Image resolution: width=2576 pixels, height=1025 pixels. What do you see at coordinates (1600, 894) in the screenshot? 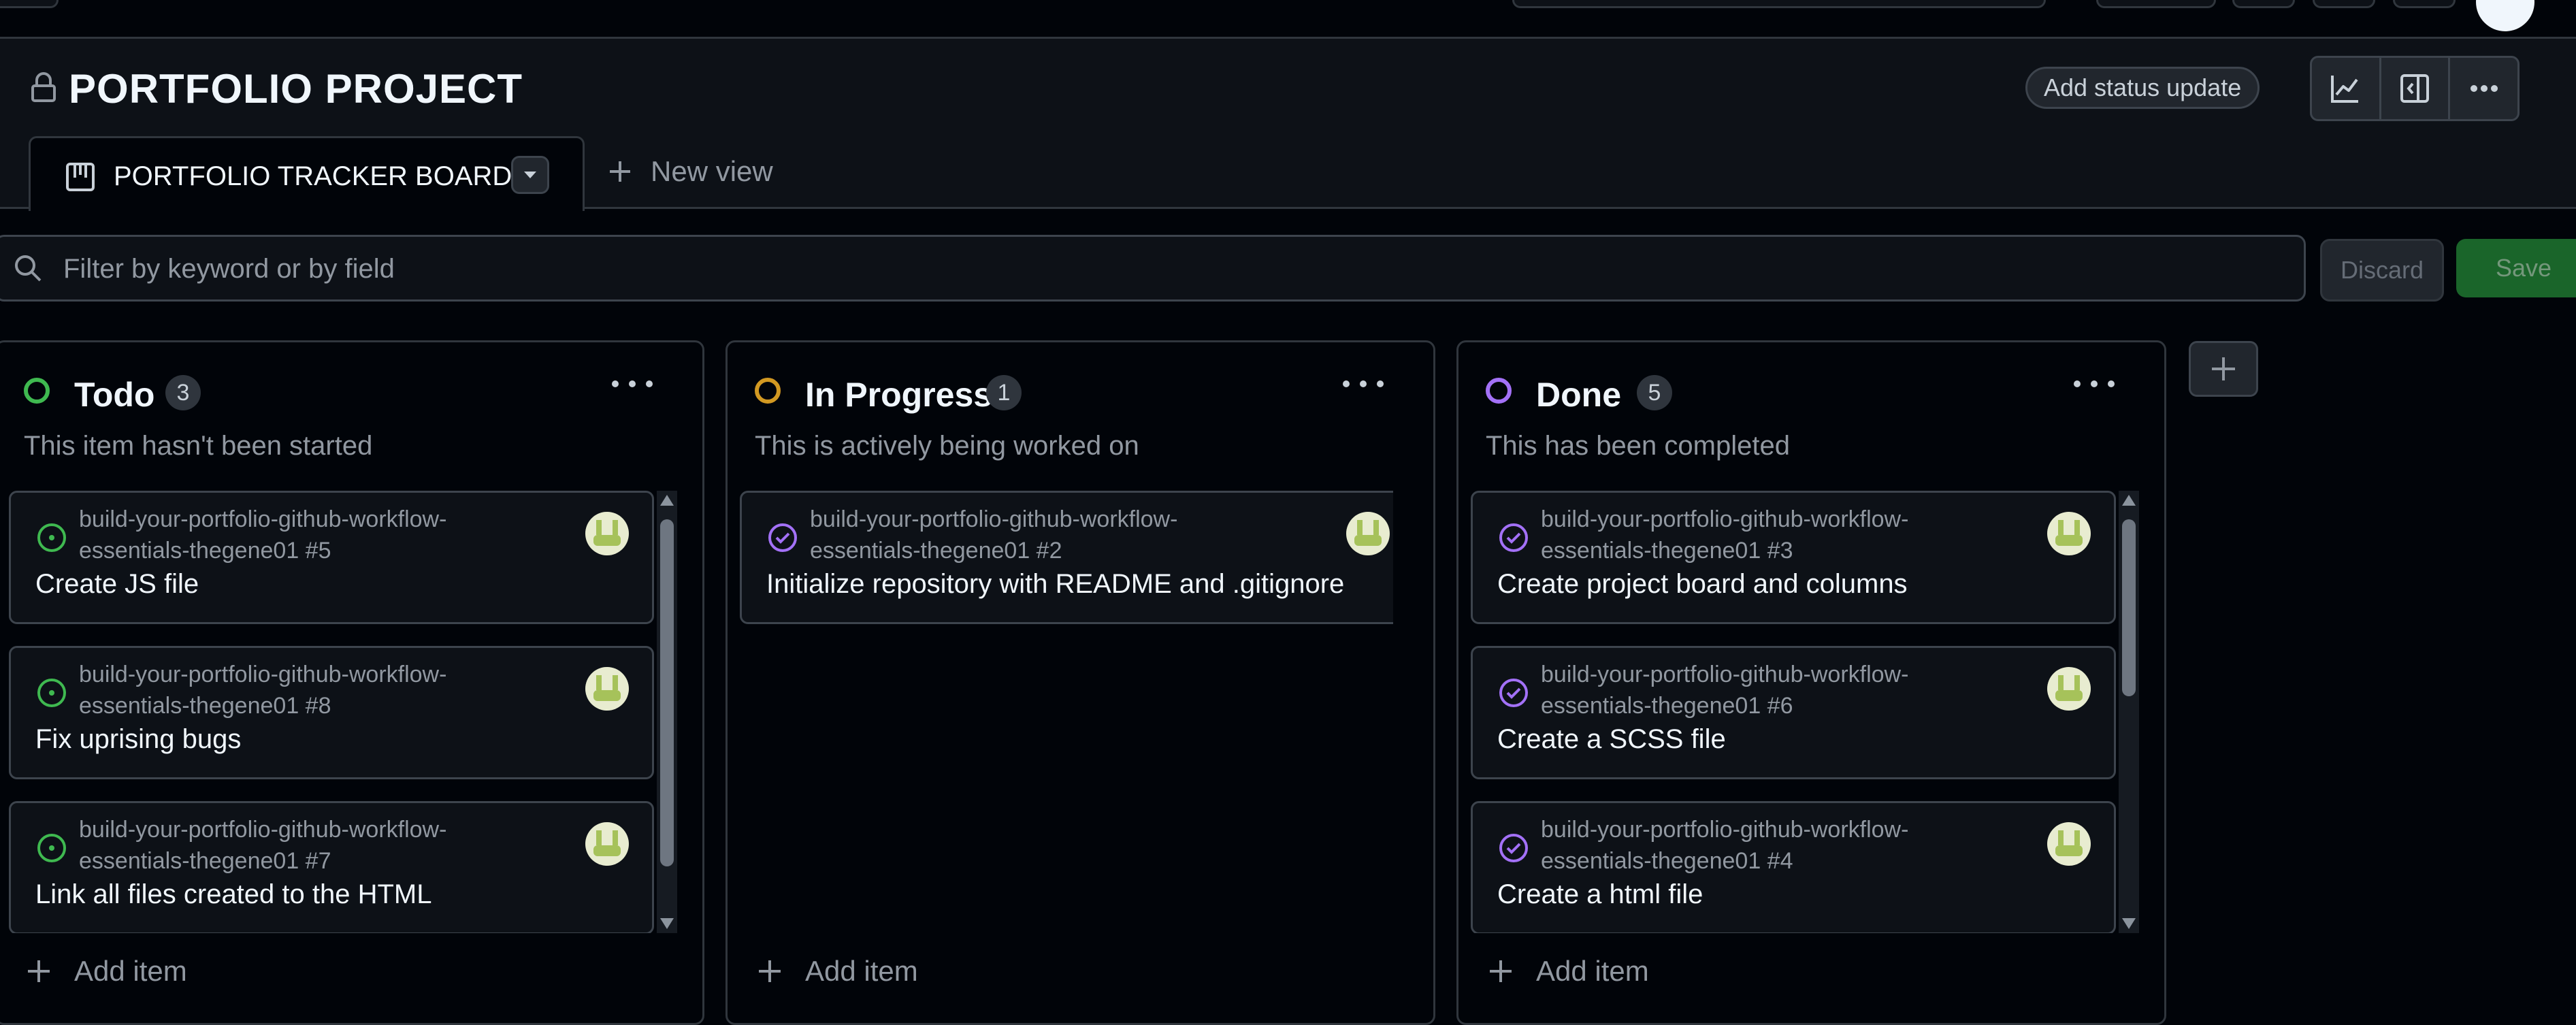
I see `card-title: Create a html file` at bounding box center [1600, 894].